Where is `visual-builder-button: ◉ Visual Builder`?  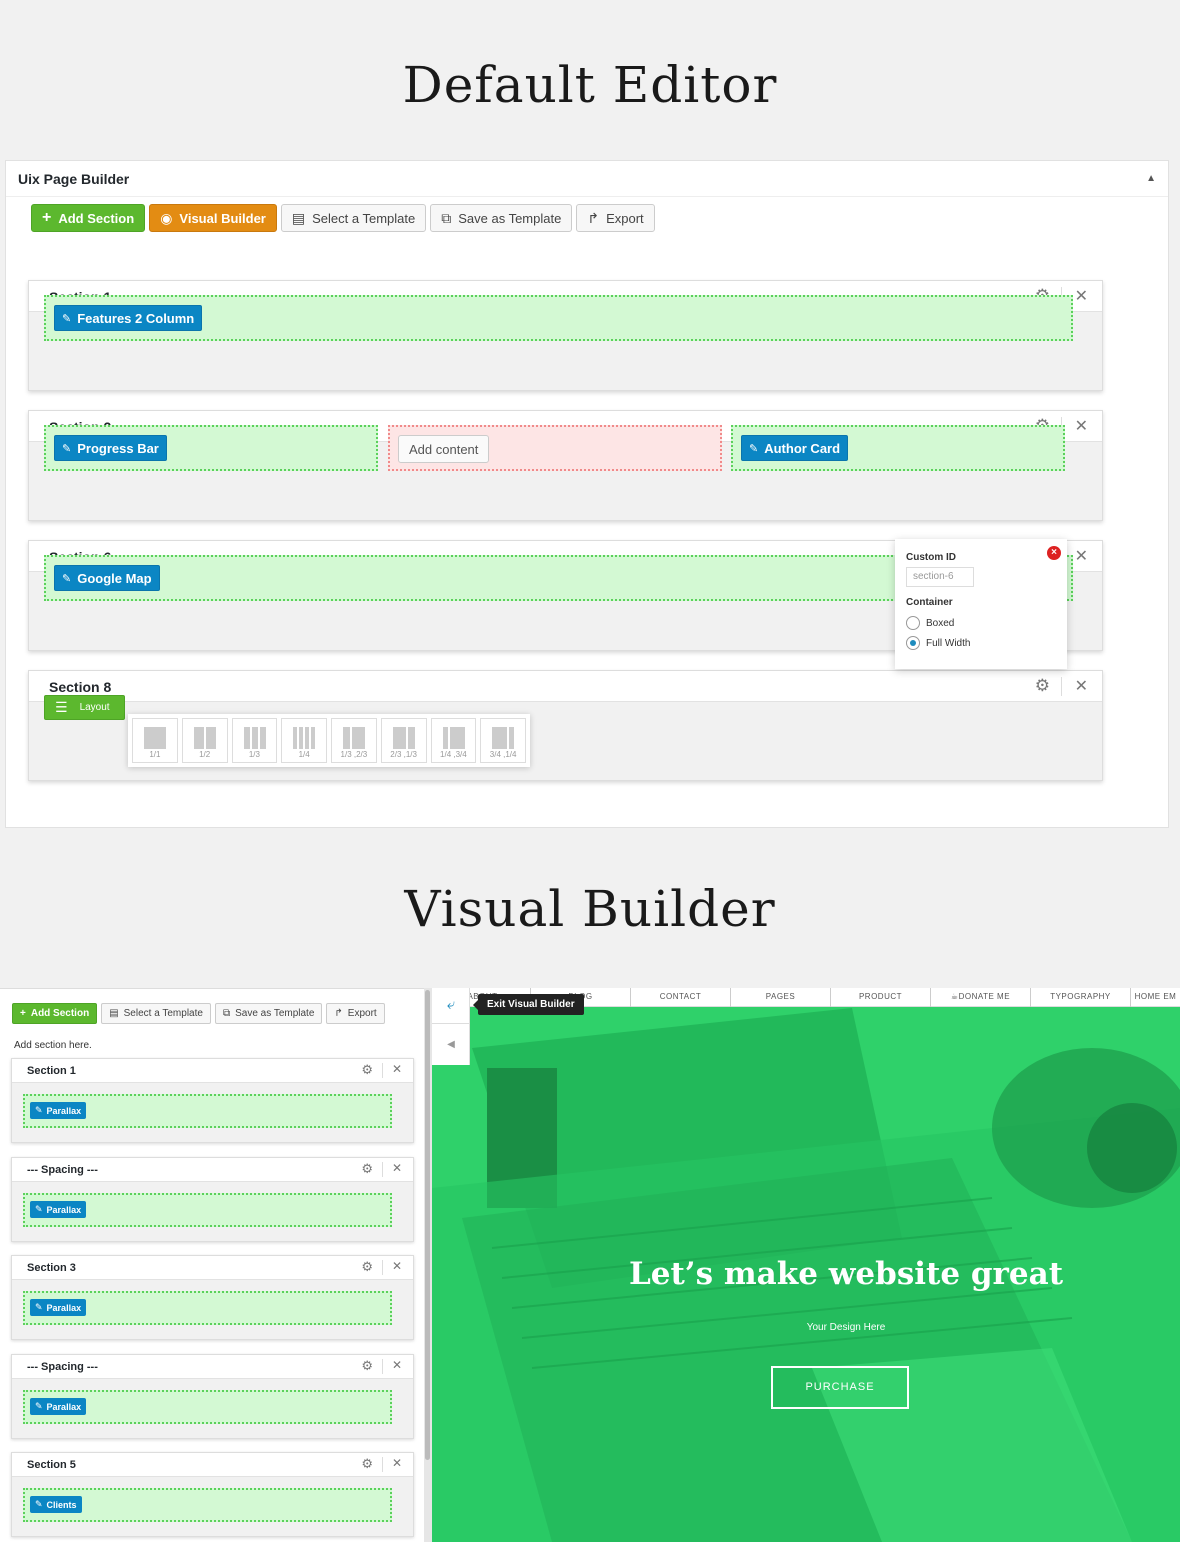 visual-builder-button: ◉ Visual Builder is located at coordinates (213, 218).